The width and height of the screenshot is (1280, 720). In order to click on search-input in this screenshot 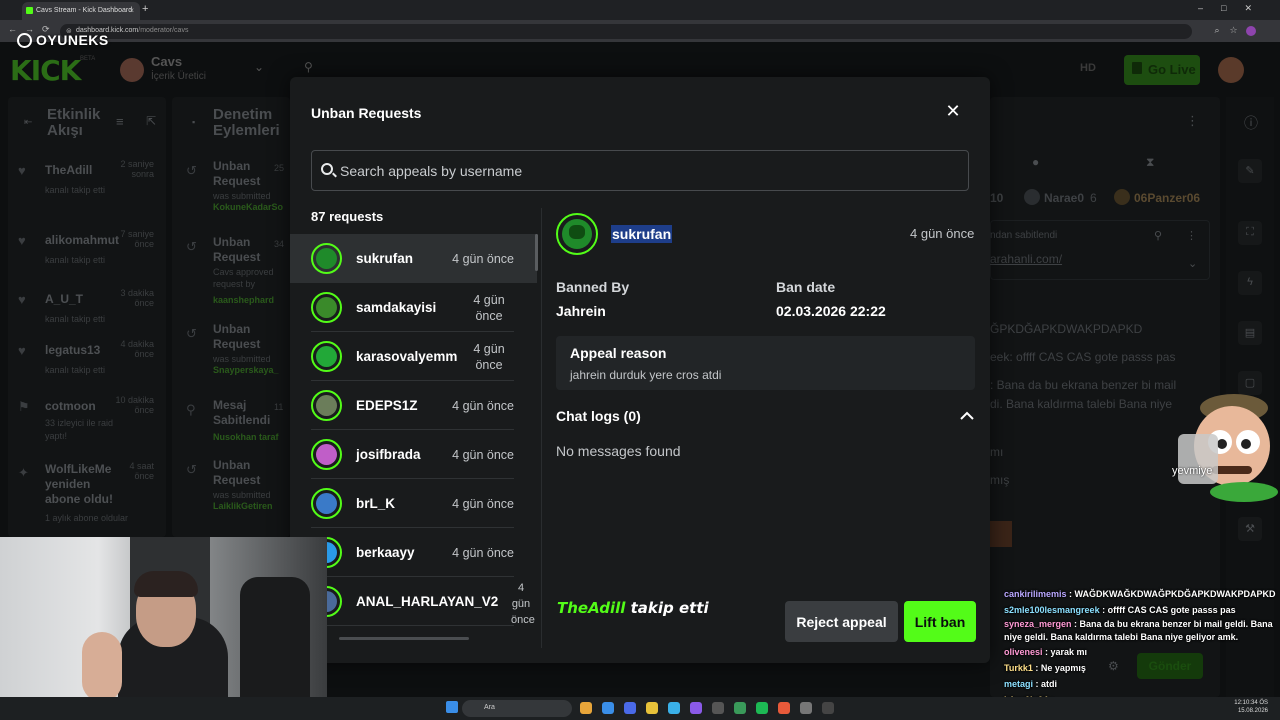, I will do `click(650, 170)`.